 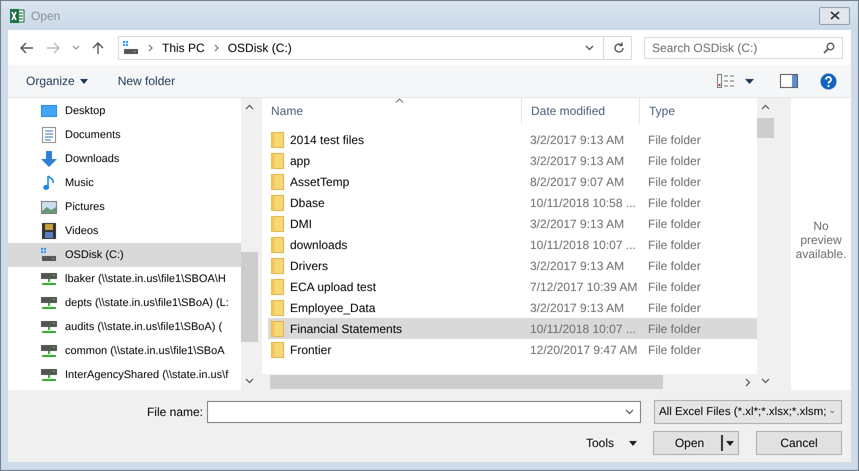 I want to click on breadcrumb-item: This PC, so click(x=183, y=47).